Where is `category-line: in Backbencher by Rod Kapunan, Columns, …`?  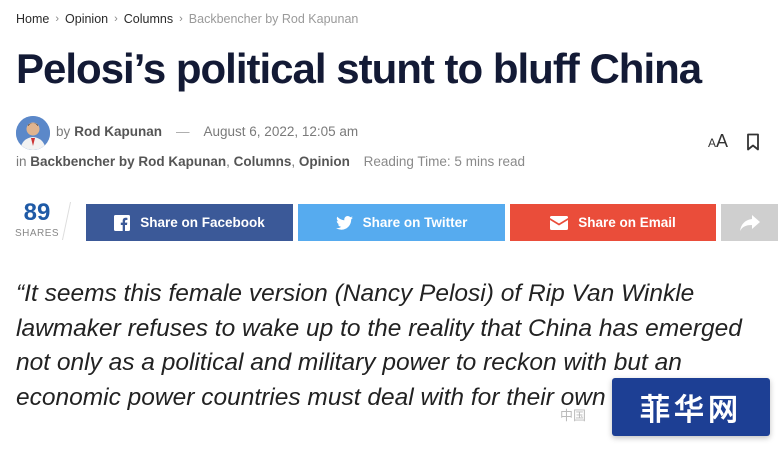 category-line: in Backbencher by Rod Kapunan, Columns, … is located at coordinates (270, 161).